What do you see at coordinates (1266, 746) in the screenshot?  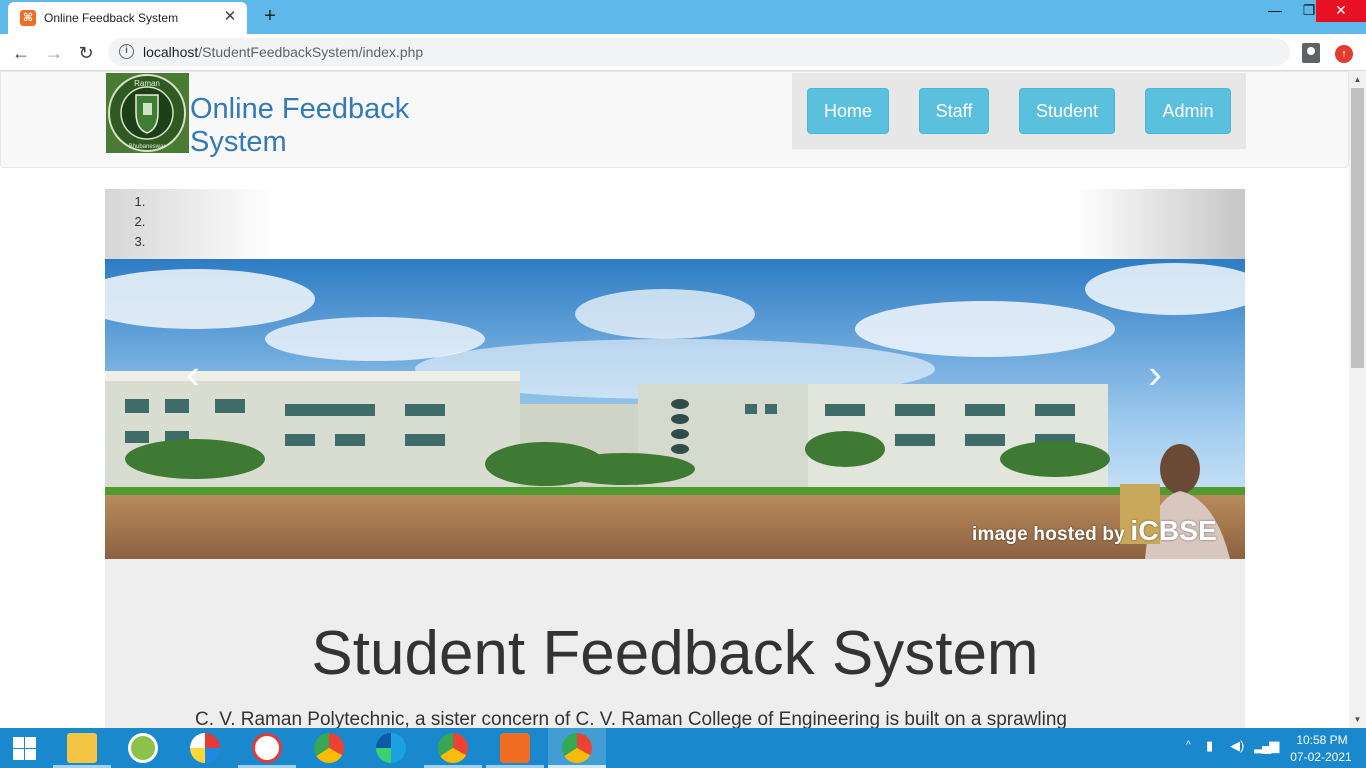 I see `network-icon: ▂▄▆` at bounding box center [1266, 746].